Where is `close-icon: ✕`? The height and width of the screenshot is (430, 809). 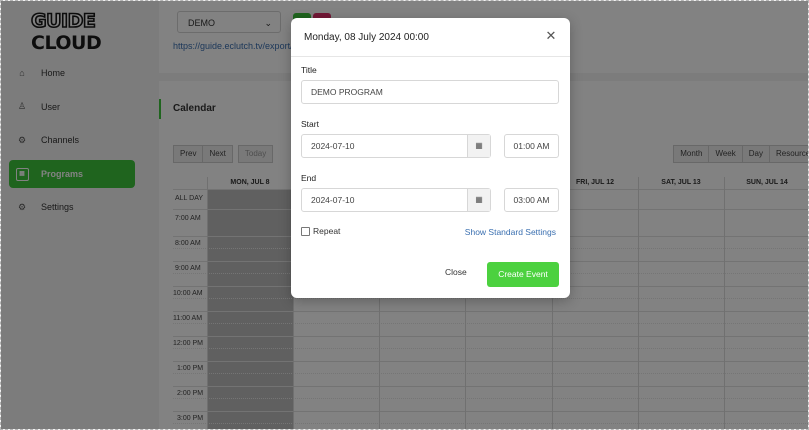
close-icon: ✕ is located at coordinates (551, 36).